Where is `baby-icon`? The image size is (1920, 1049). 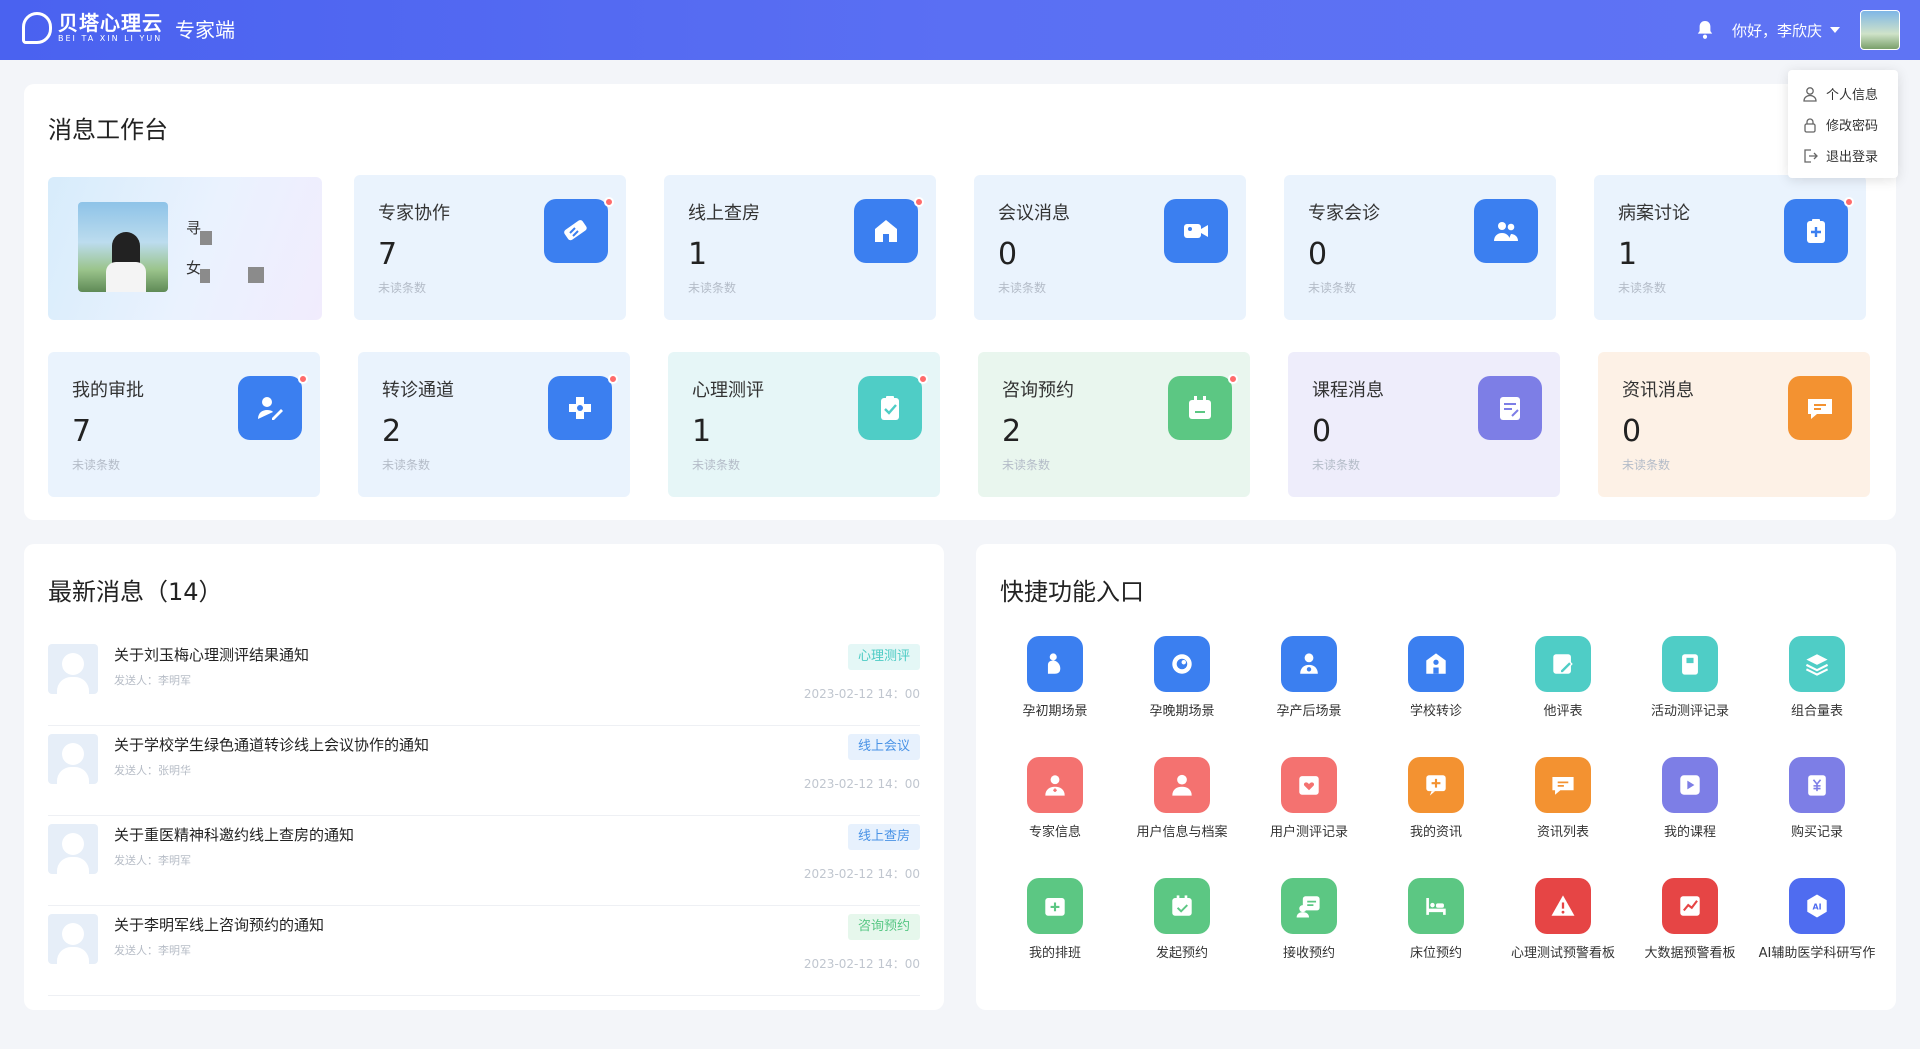
baby-icon is located at coordinates (1182, 664).